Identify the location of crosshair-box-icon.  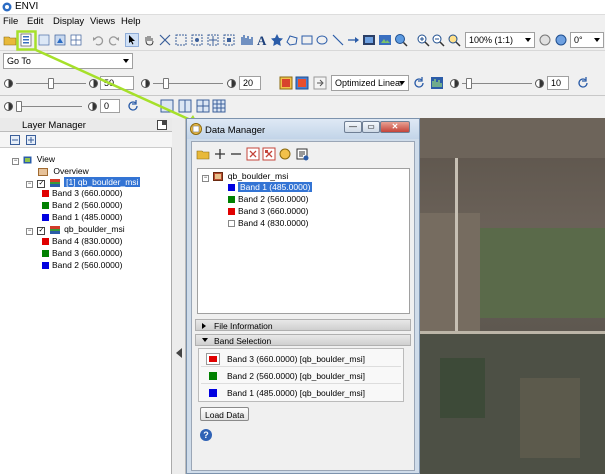
(213, 40).